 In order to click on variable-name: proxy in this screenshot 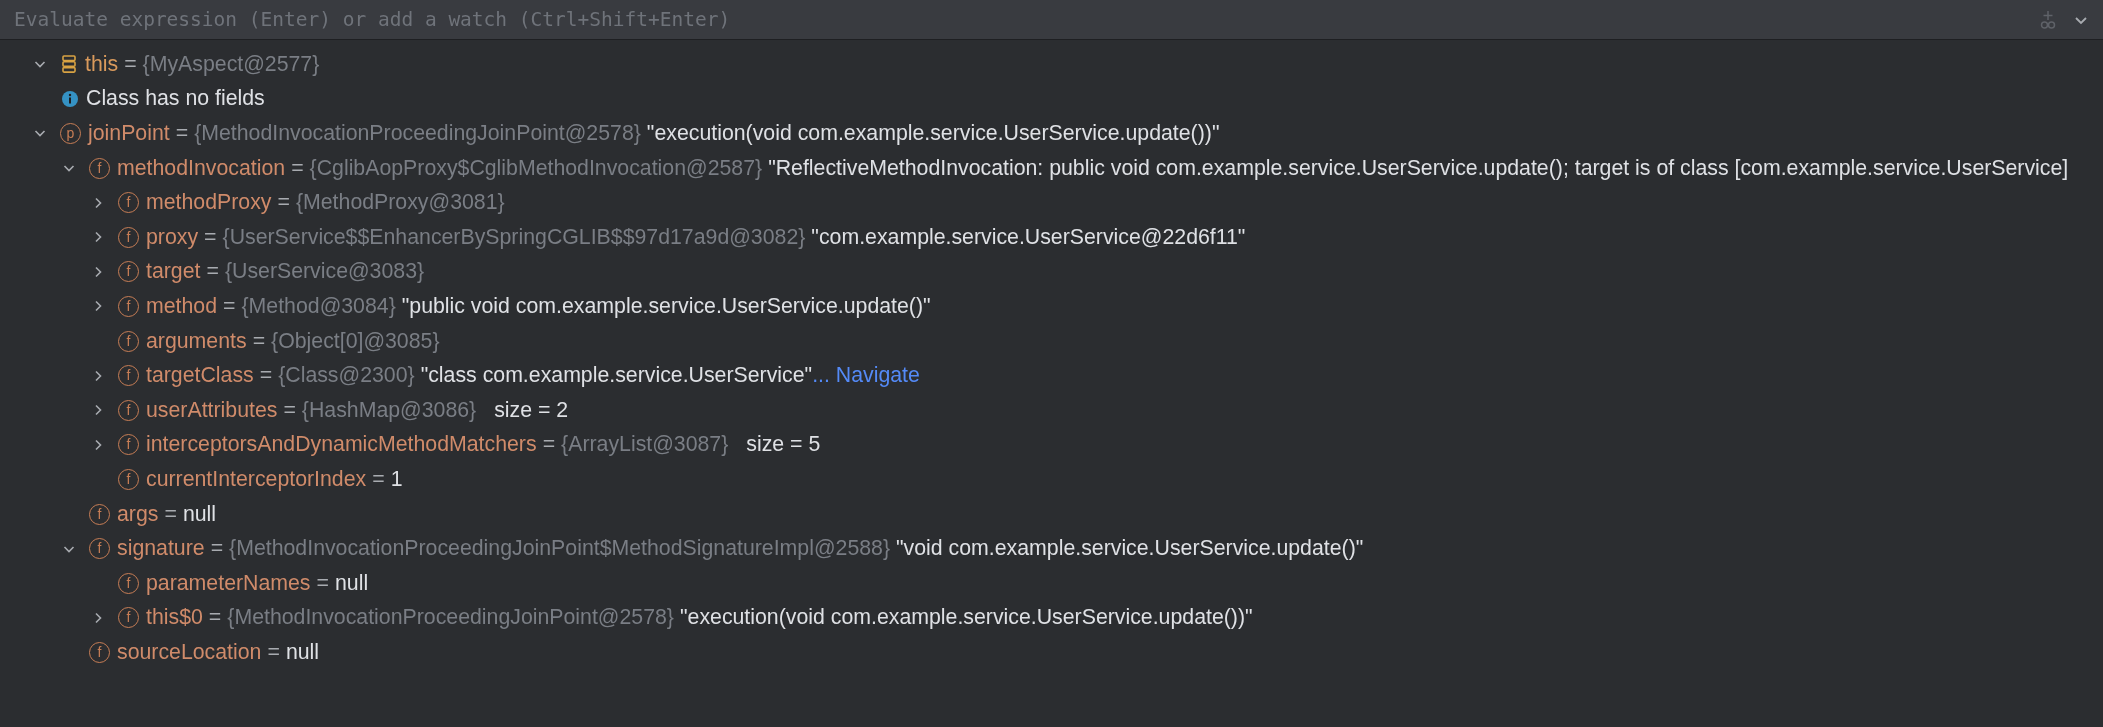, I will do `click(172, 237)`.